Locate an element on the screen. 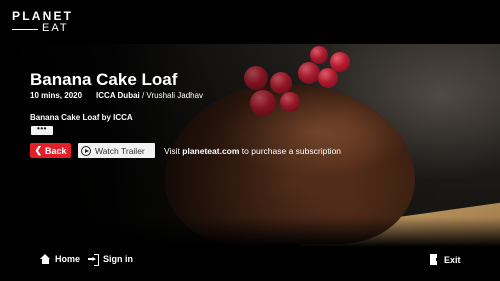 The width and height of the screenshot is (500, 281). sign-in-icon is located at coordinates (93, 260).